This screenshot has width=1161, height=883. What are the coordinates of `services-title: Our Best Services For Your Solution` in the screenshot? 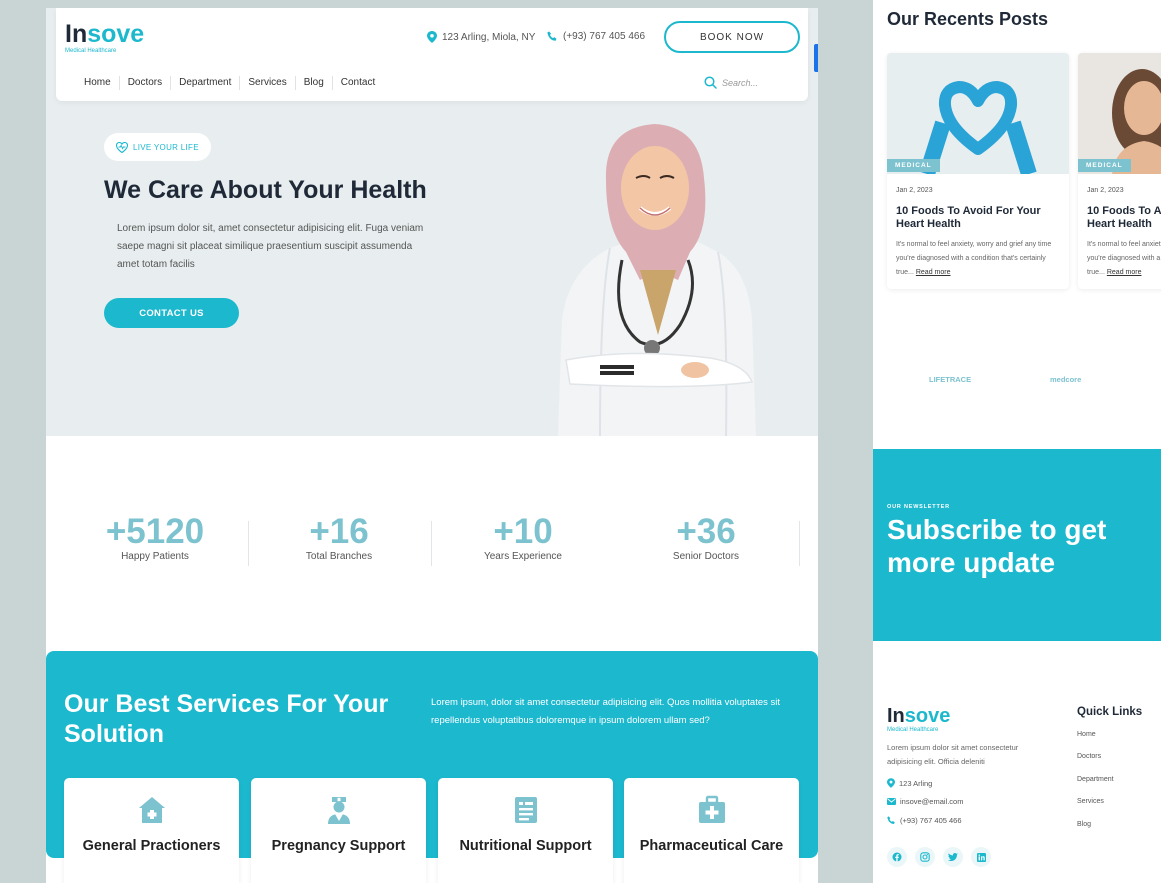 It's located at (226, 719).